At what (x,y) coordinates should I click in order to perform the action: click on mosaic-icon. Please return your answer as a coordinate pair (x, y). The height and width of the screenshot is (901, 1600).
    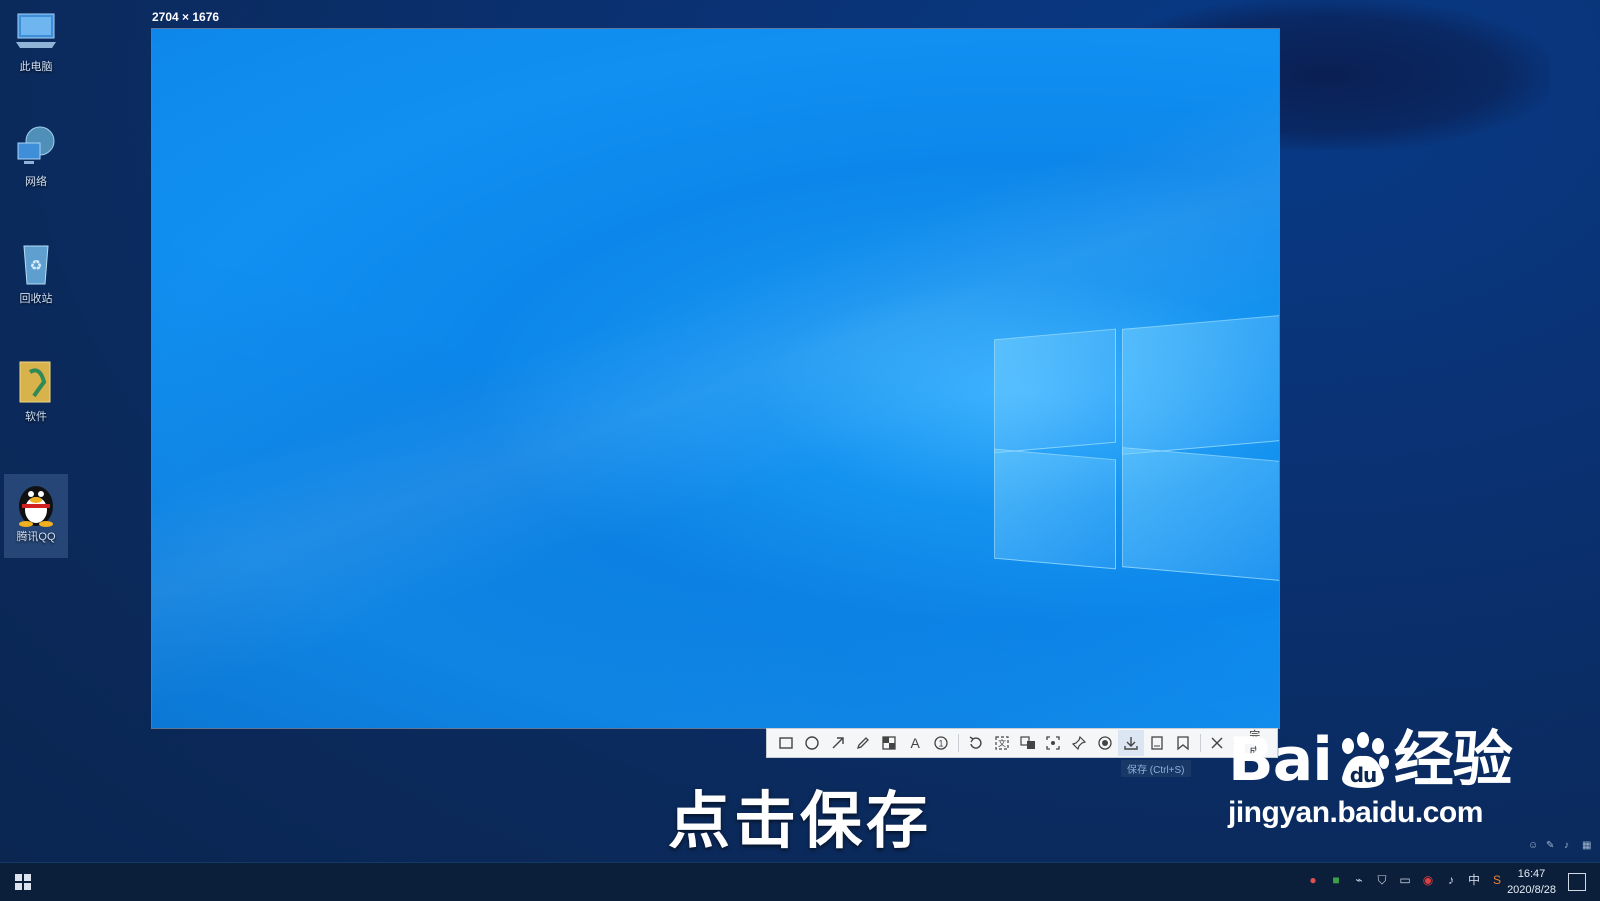
    Looking at the image, I should click on (889, 743).